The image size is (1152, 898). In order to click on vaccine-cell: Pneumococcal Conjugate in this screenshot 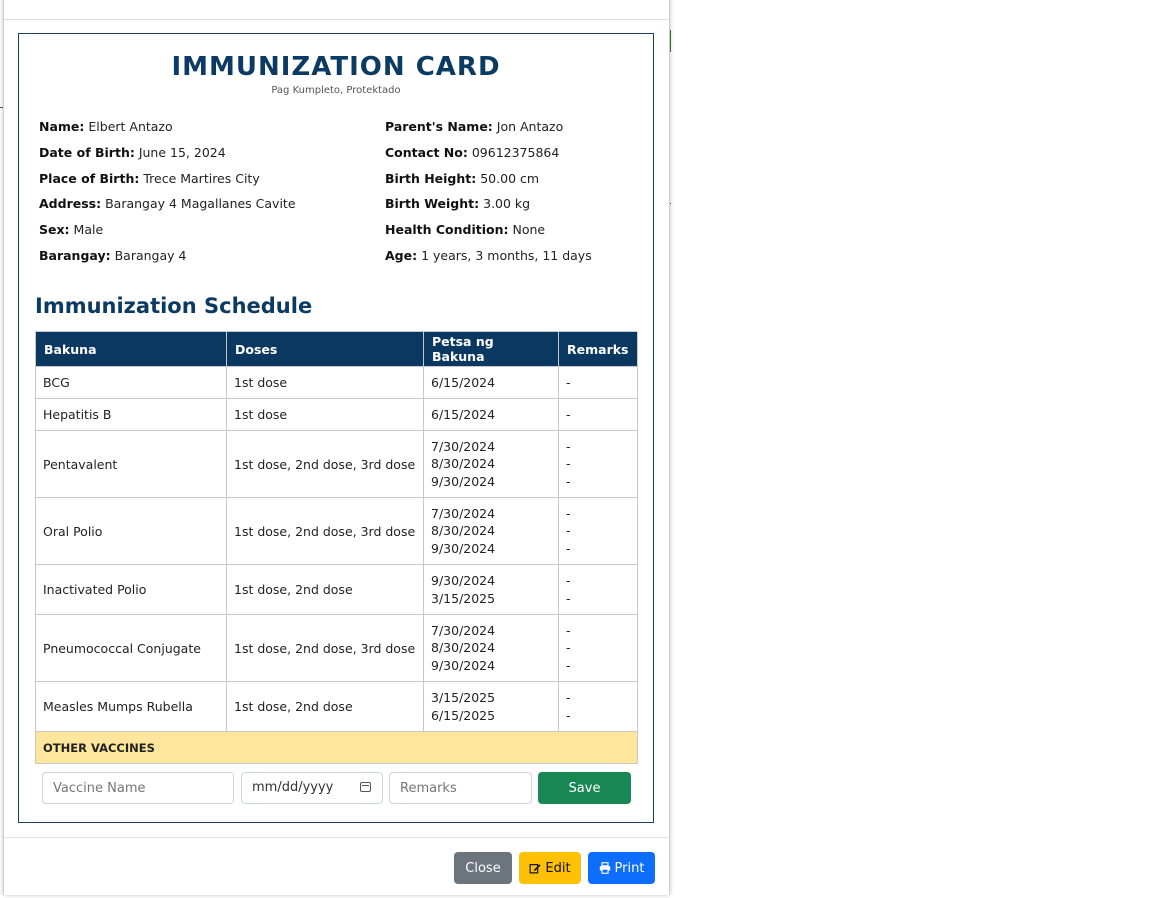, I will do `click(131, 648)`.